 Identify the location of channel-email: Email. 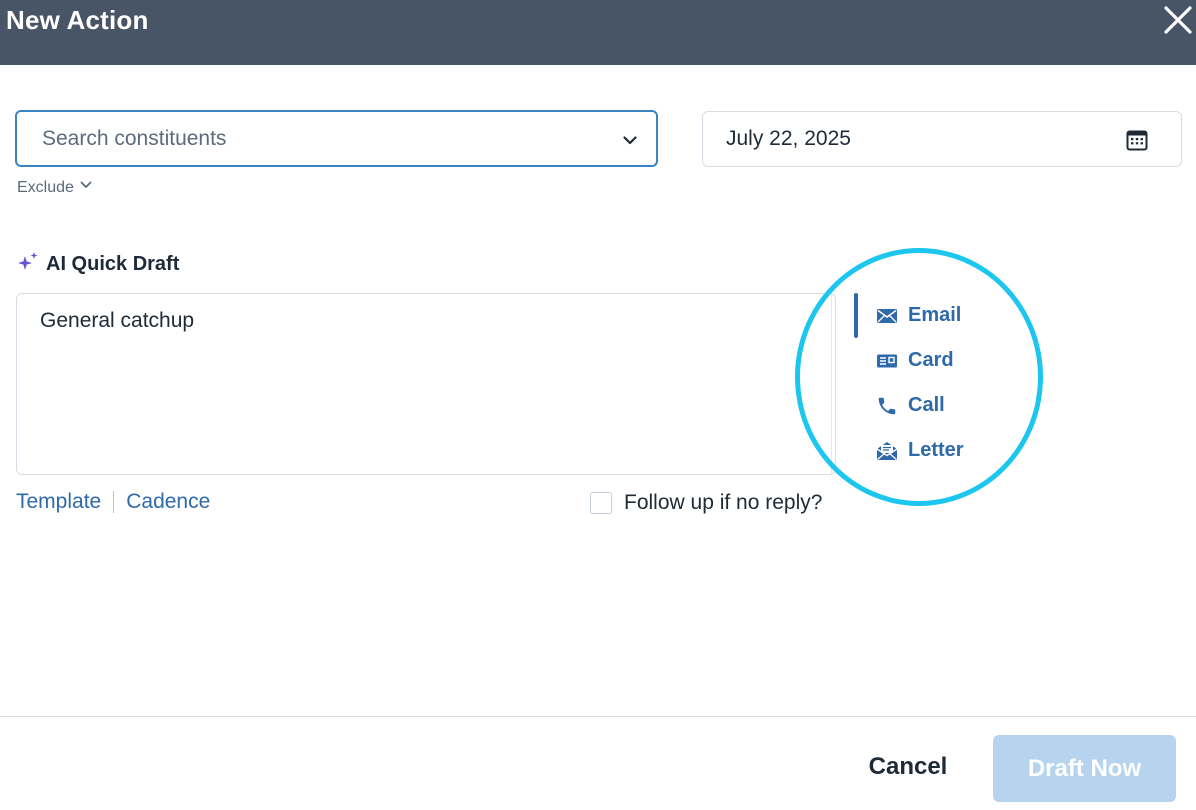
(933, 315).